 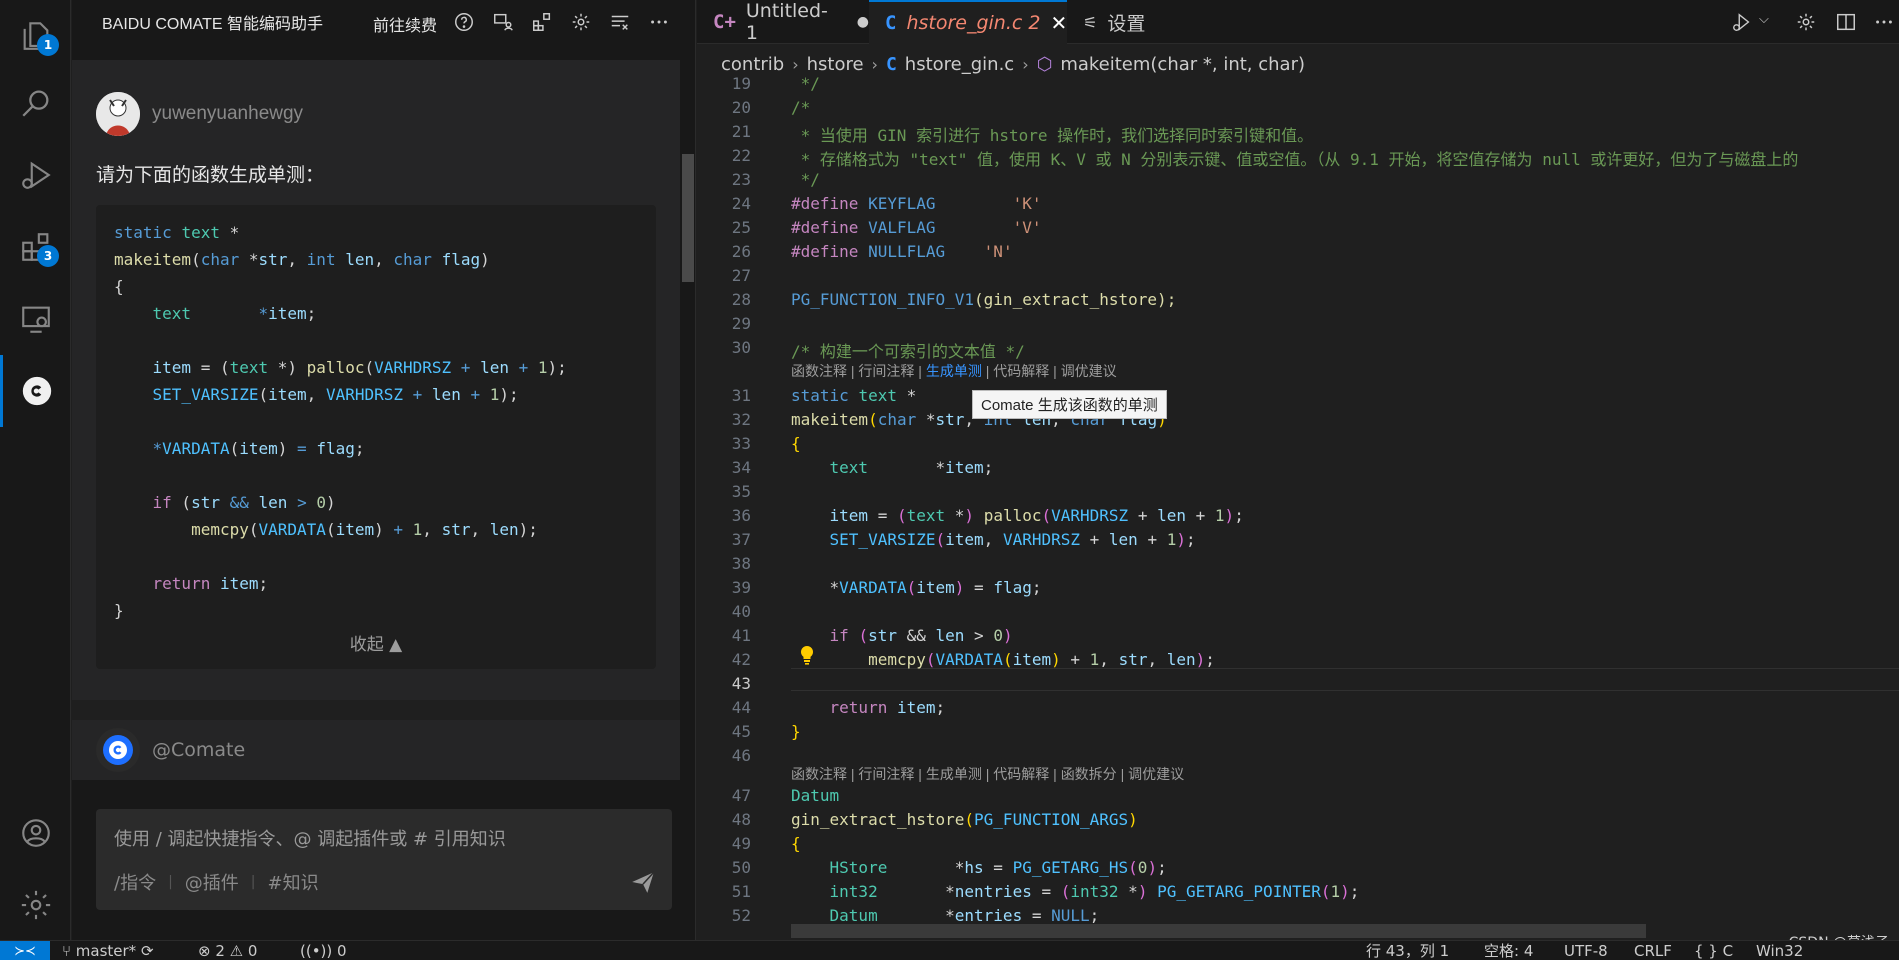 I want to click on tab-settings: ⚟ 设置, so click(x=1146, y=22).